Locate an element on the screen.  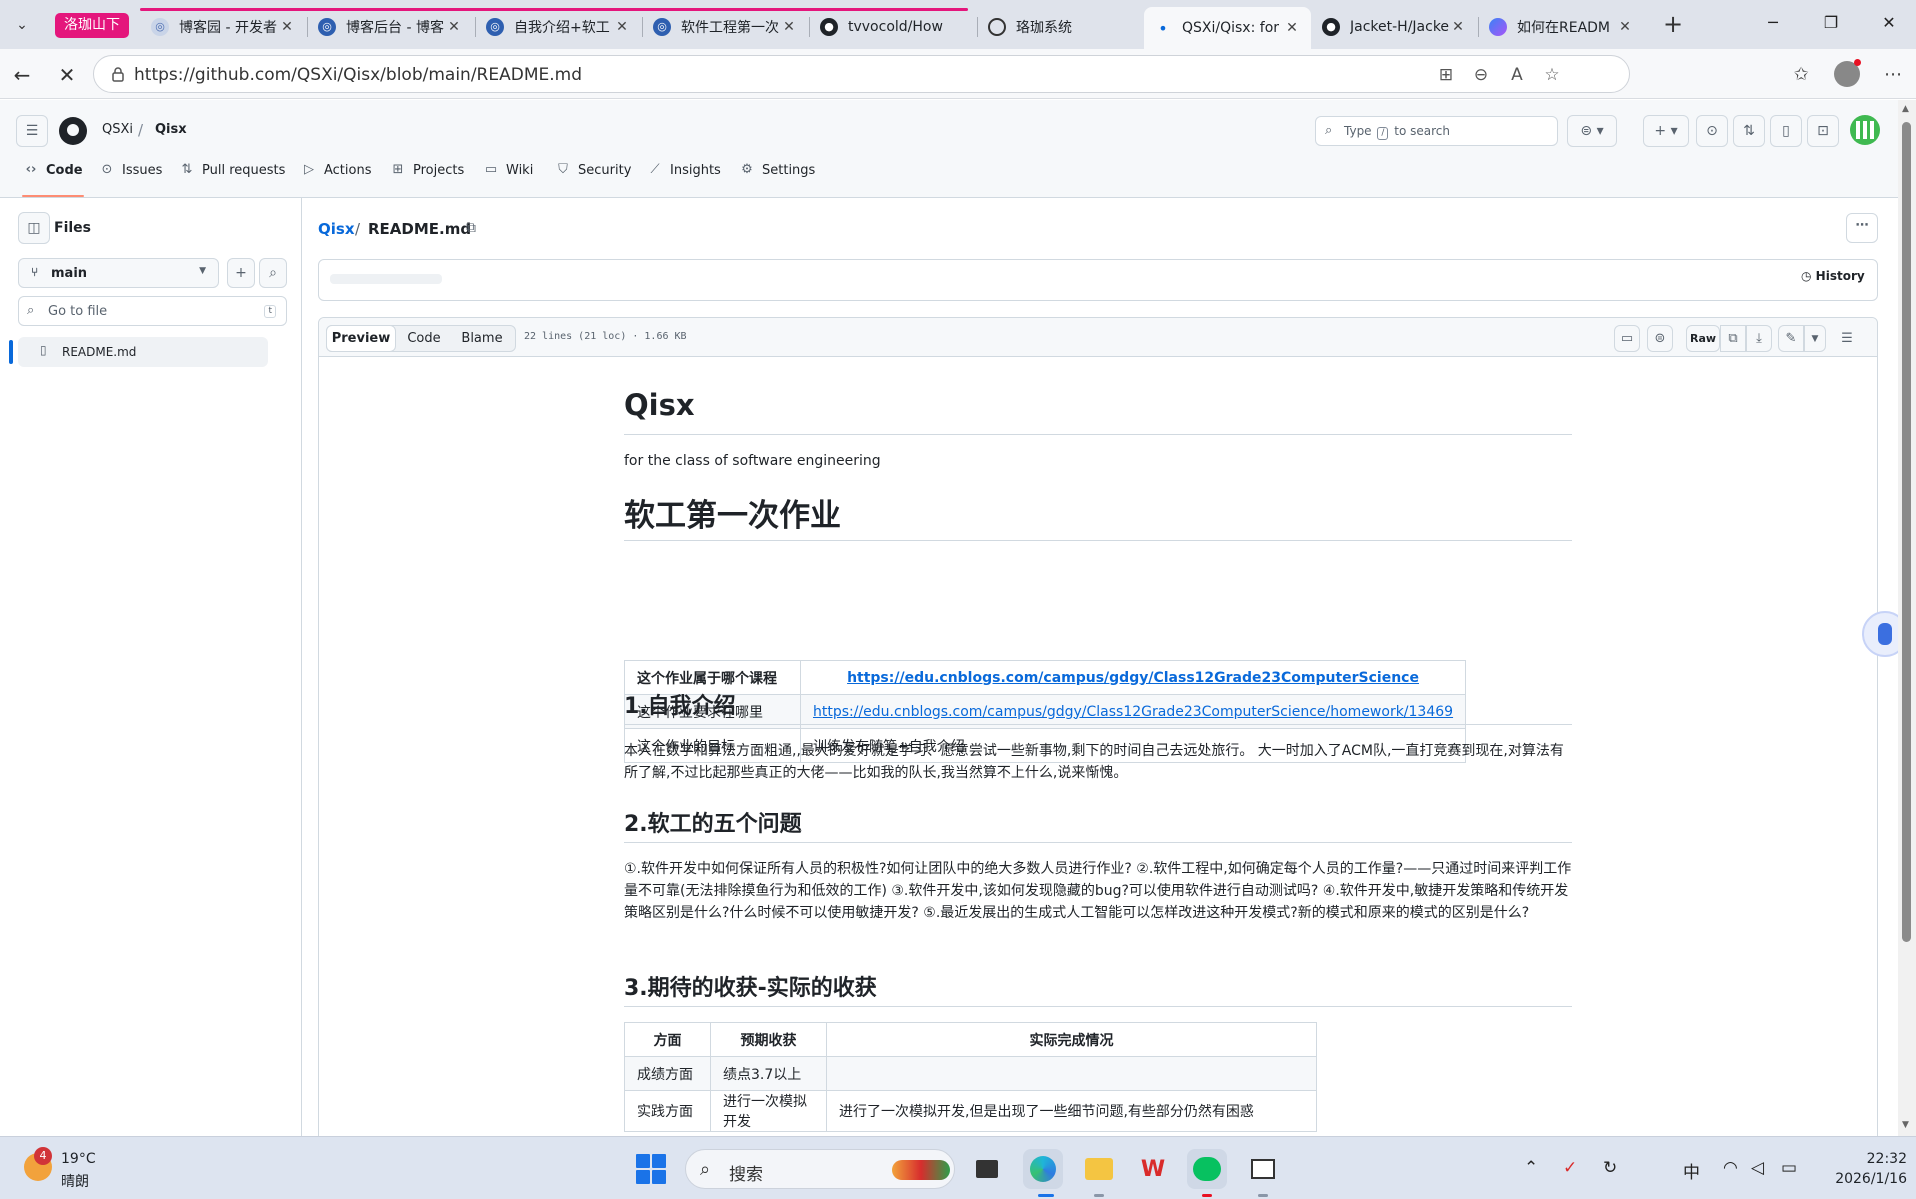
tree-item-readme: ▯ README.md is located at coordinates (143, 352).